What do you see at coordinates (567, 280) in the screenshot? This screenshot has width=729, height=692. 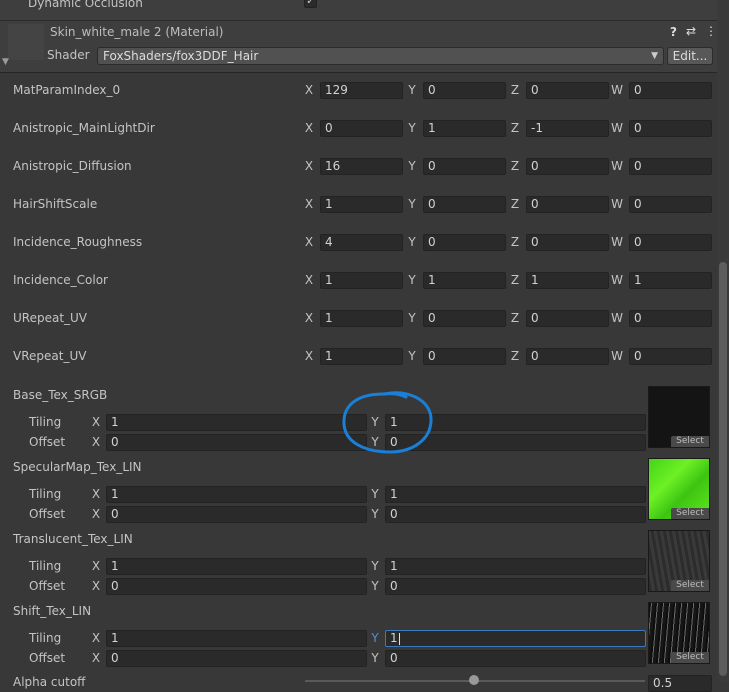 I see `vector-z-field: 1` at bounding box center [567, 280].